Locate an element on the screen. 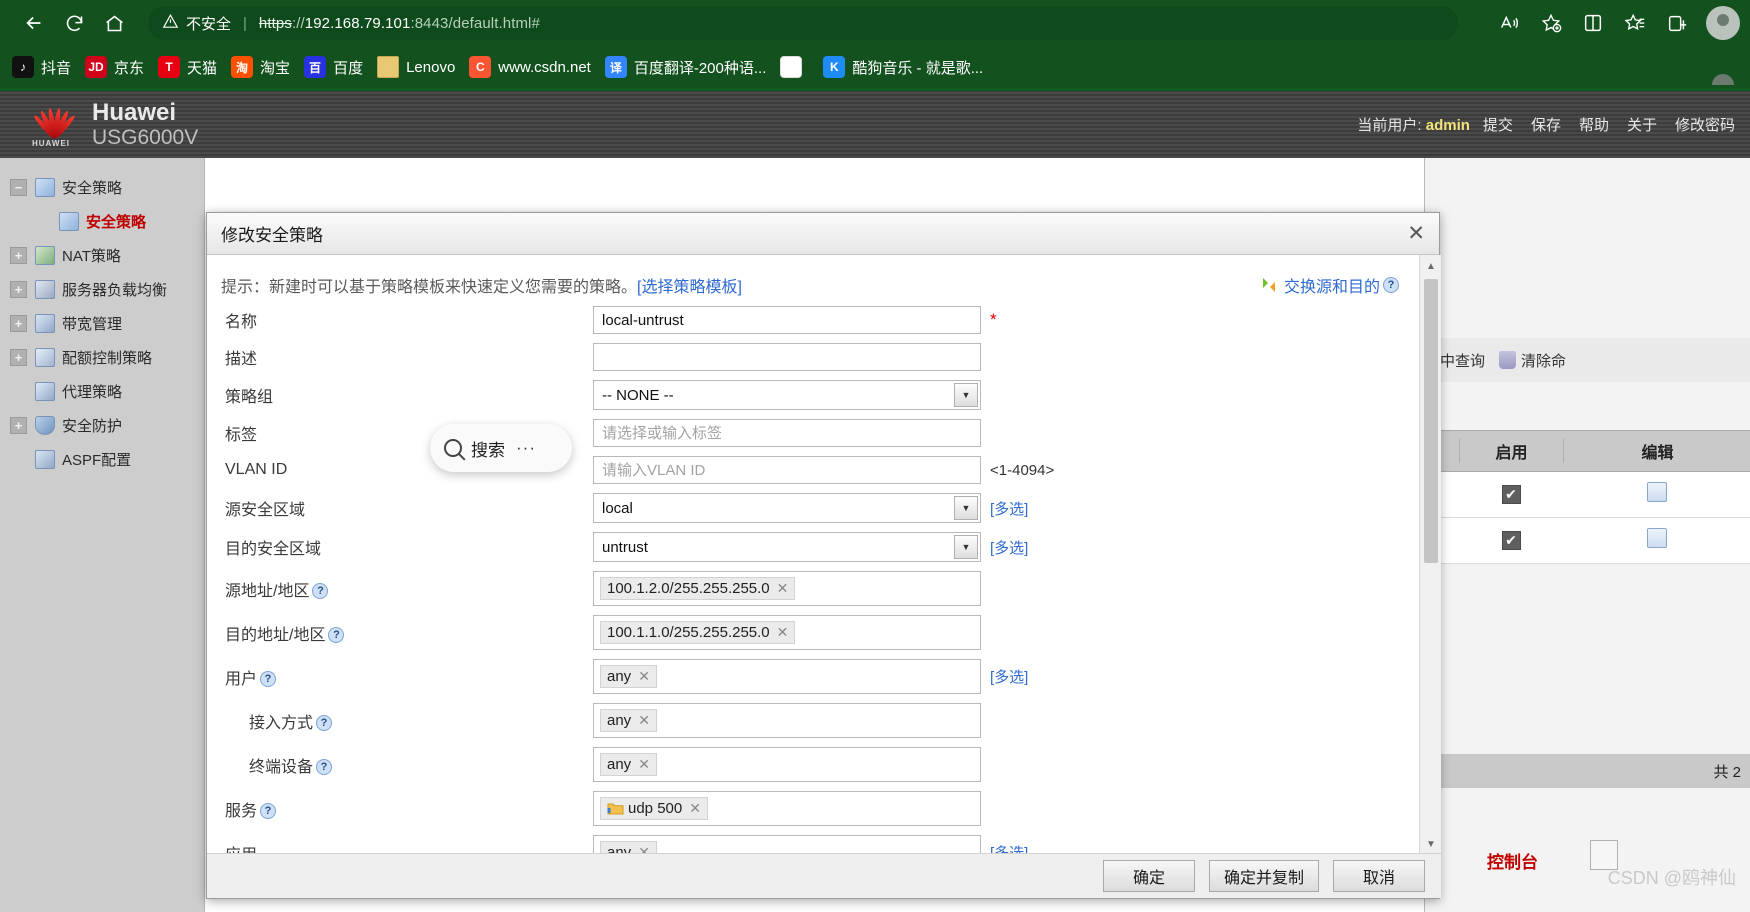 This screenshot has width=1750, height=912. policy-group-select: -- NONE -- ▼ is located at coordinates (787, 395).